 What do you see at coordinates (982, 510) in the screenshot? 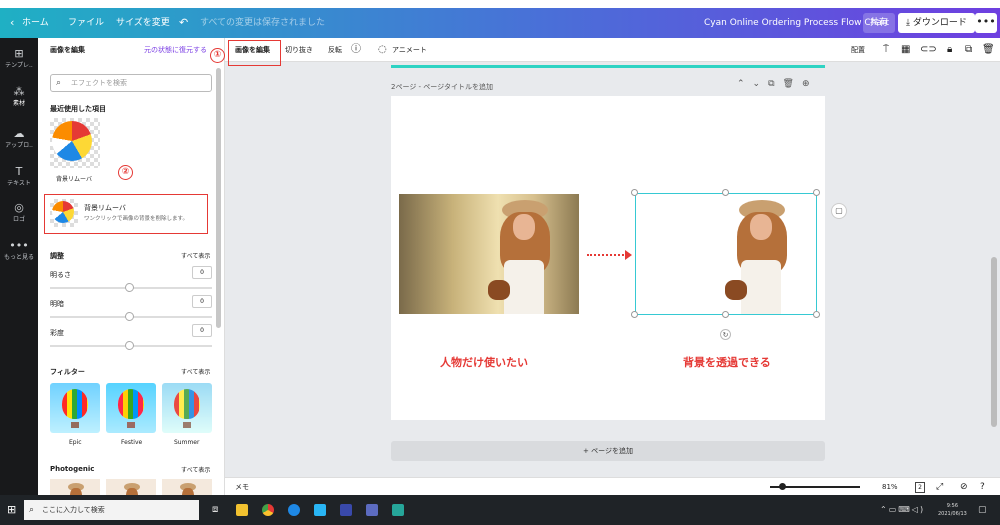
I see `notification-icon: ▢` at bounding box center [982, 510].